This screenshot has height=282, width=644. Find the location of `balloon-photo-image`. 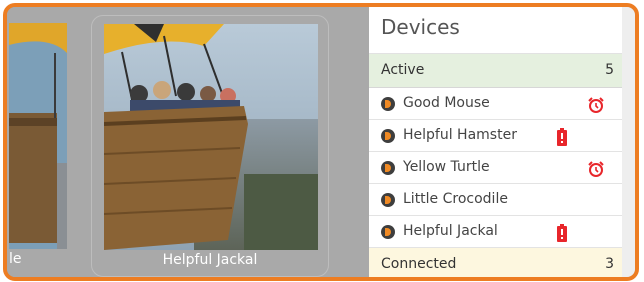

balloon-photo-image is located at coordinates (38, 136).